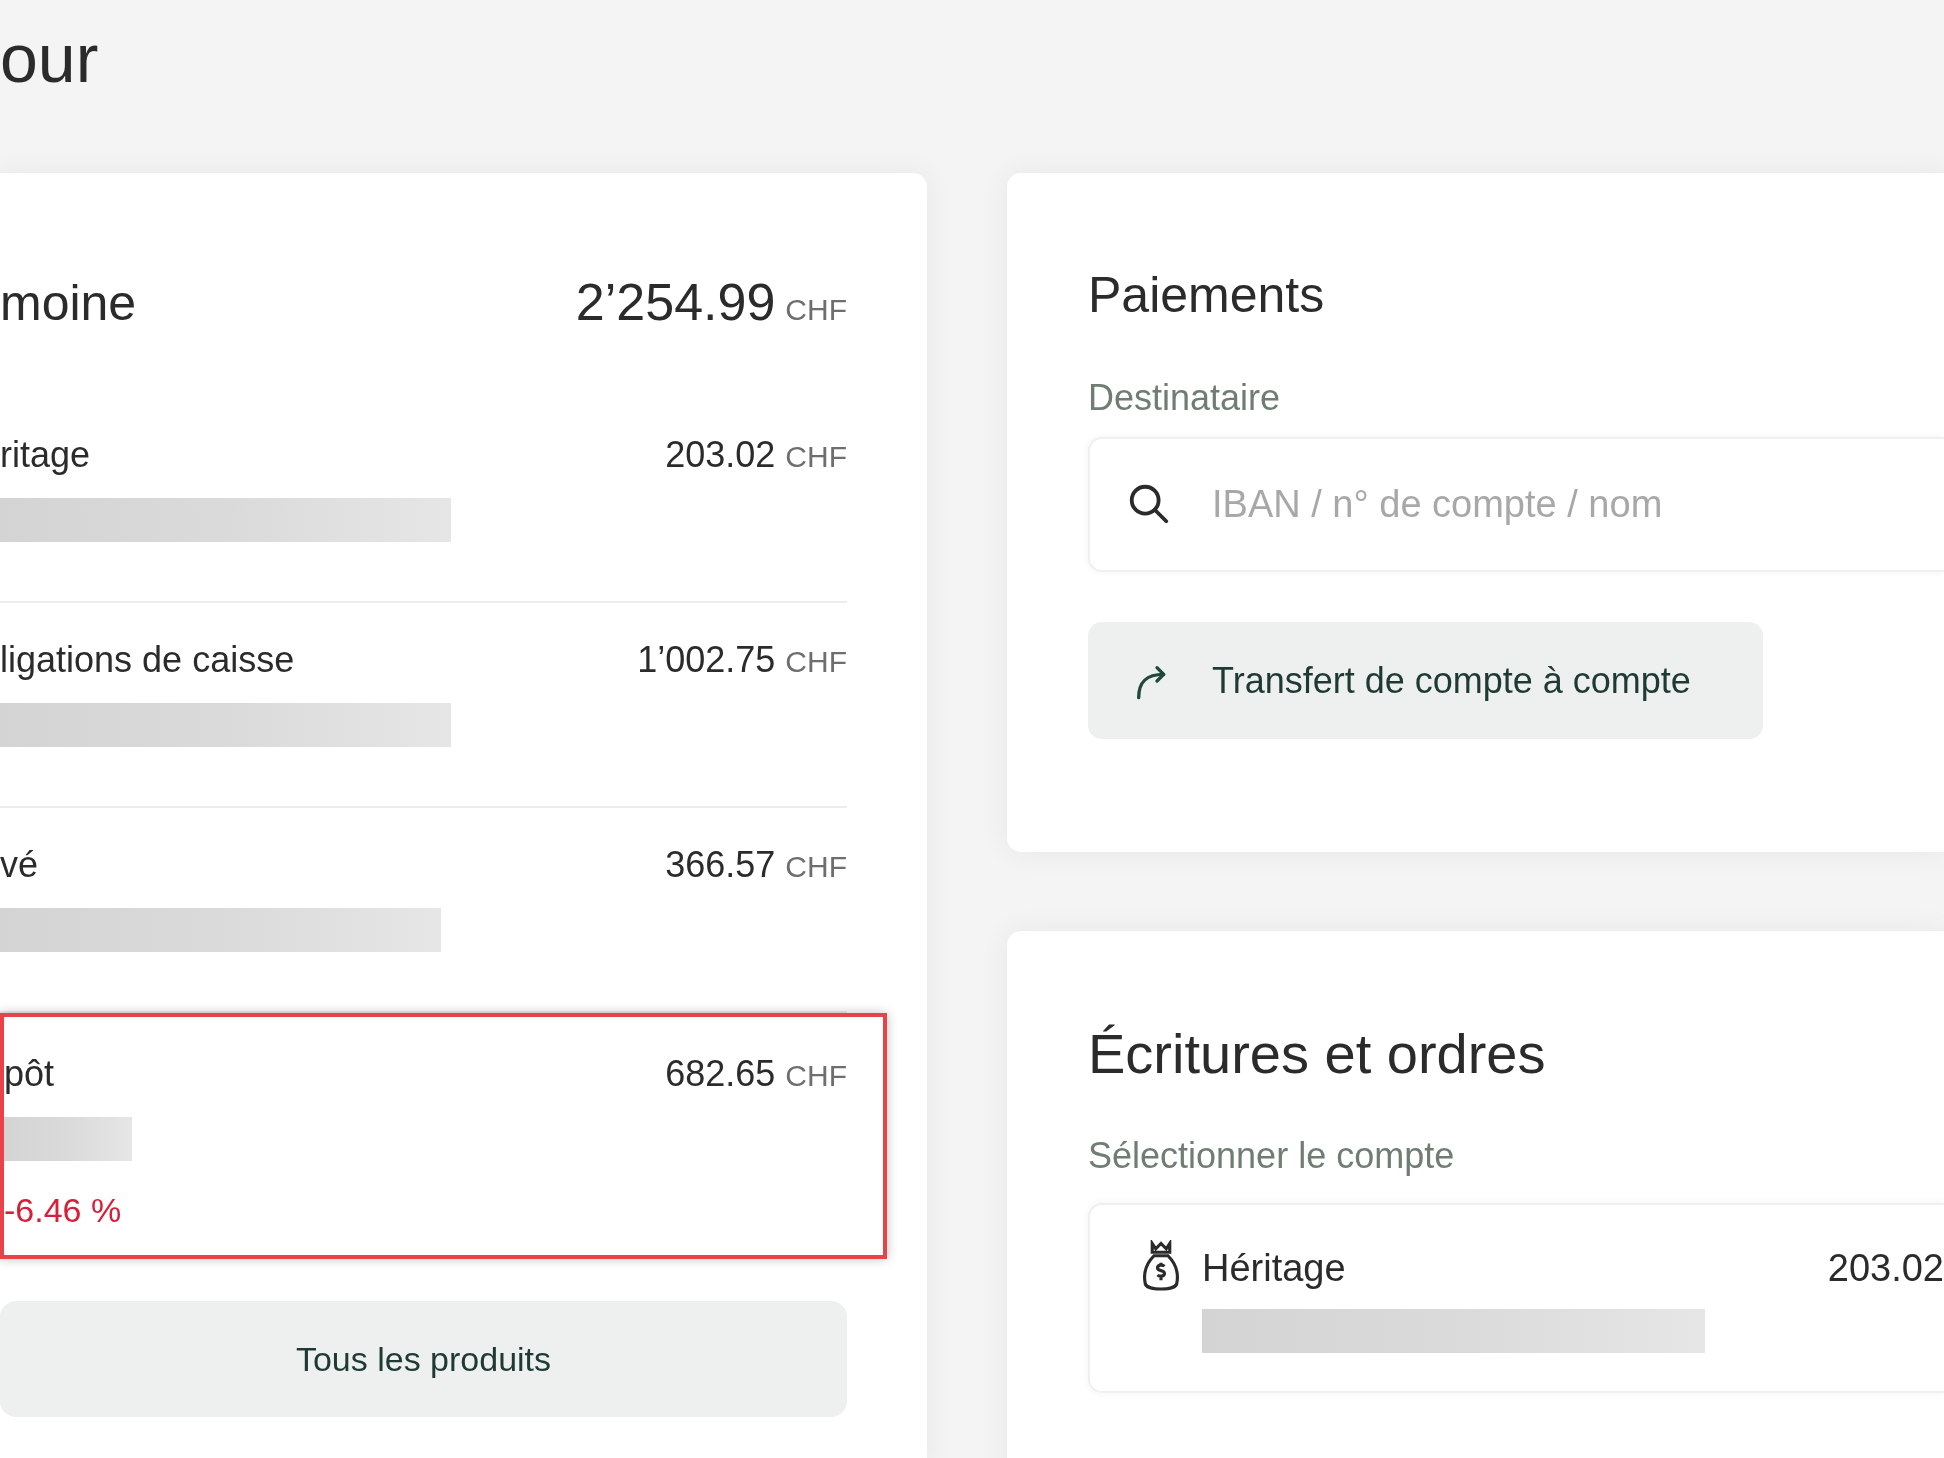 Image resolution: width=1944 pixels, height=1458 pixels. What do you see at coordinates (1271, 1156) in the screenshot?
I see `field-label: Sélectionner le compte` at bounding box center [1271, 1156].